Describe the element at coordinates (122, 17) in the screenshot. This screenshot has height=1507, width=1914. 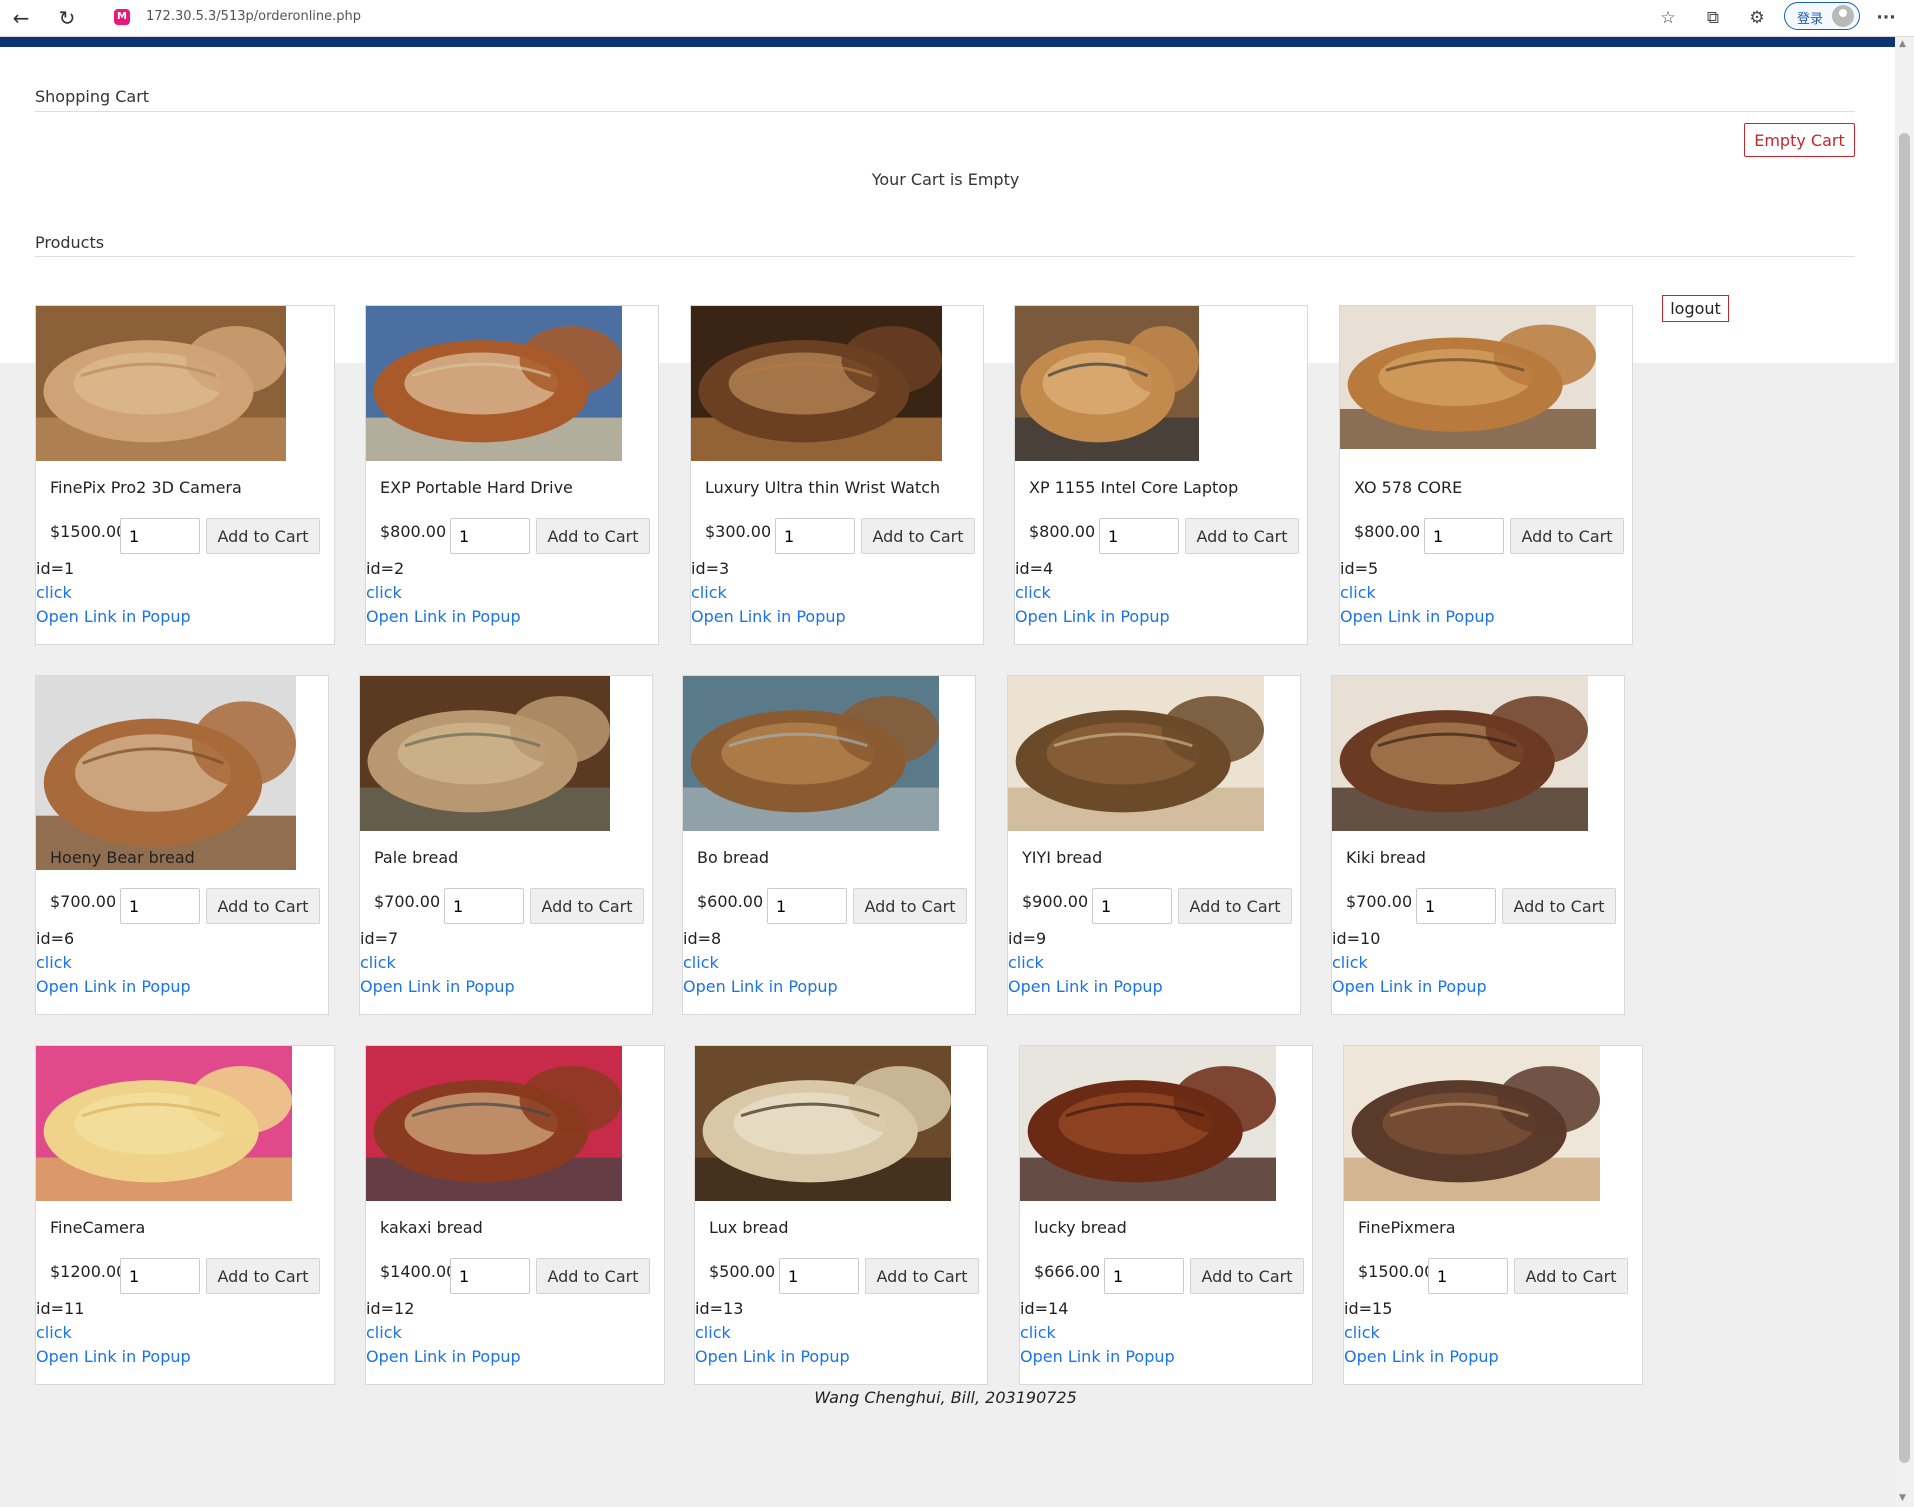
I see `site-favicon-icon: M` at that location.